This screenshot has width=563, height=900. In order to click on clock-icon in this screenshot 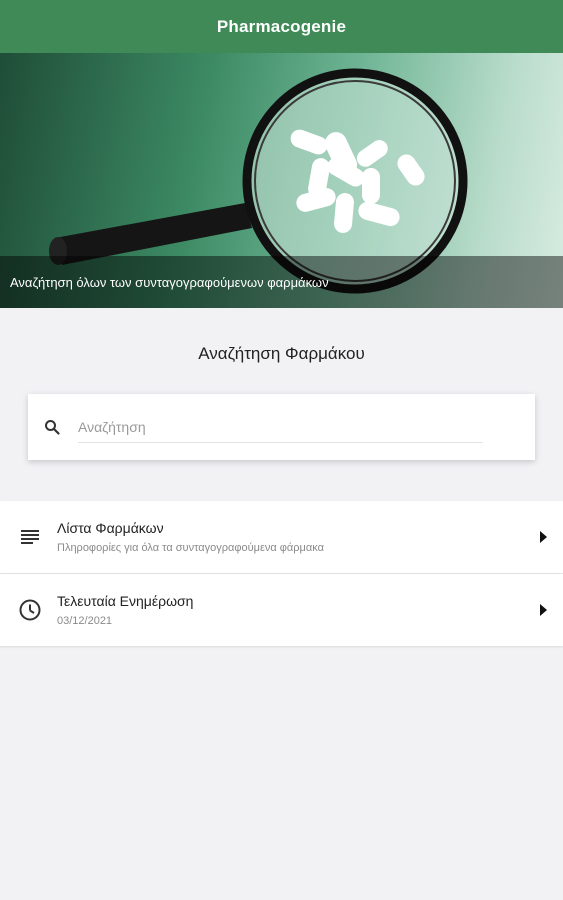, I will do `click(30, 610)`.